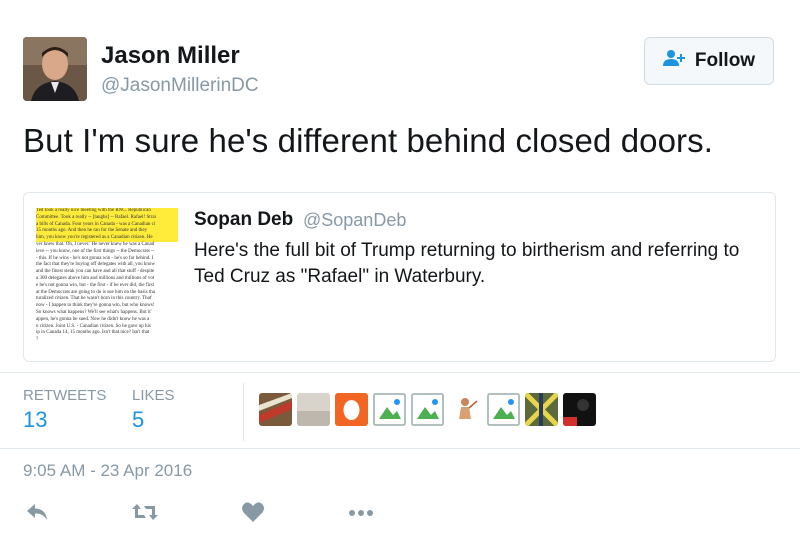 The height and width of the screenshot is (548, 800). I want to click on likers-list, so click(427, 409).